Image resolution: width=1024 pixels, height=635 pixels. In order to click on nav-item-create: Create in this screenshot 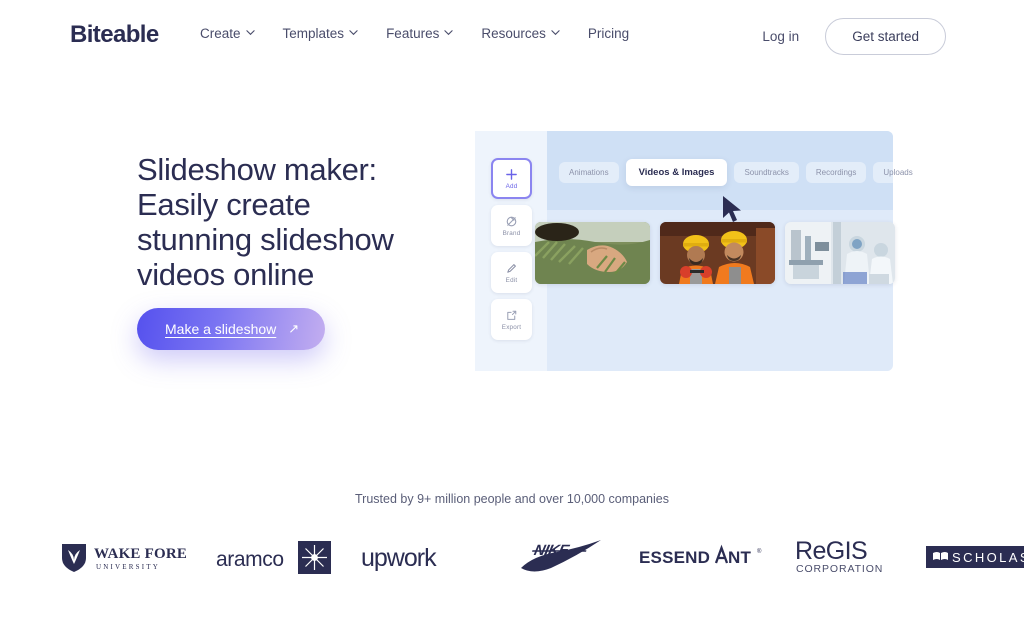, I will do `click(227, 33)`.